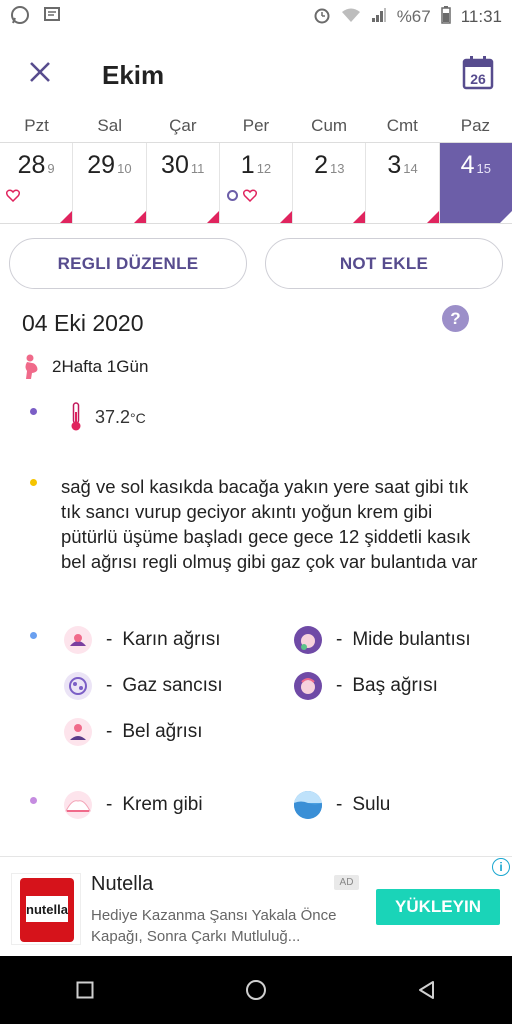 The image size is (512, 1024). What do you see at coordinates (175, 165) in the screenshot?
I see `day-number: 30` at bounding box center [175, 165].